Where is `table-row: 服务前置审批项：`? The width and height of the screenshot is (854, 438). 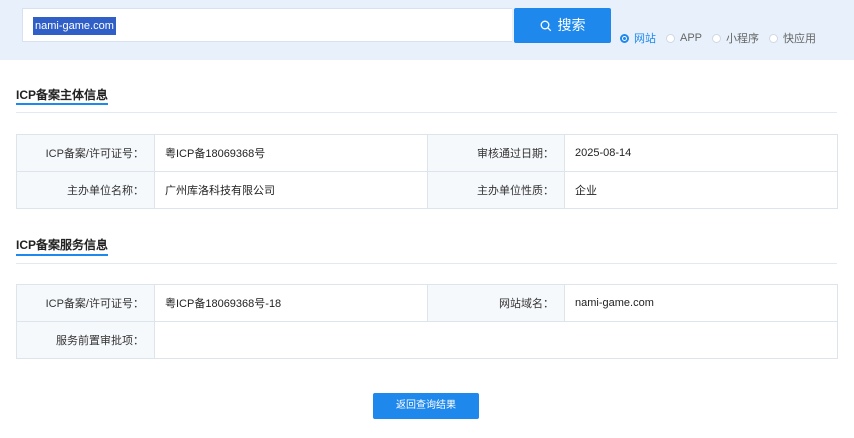 table-row: 服务前置审批项： is located at coordinates (427, 340).